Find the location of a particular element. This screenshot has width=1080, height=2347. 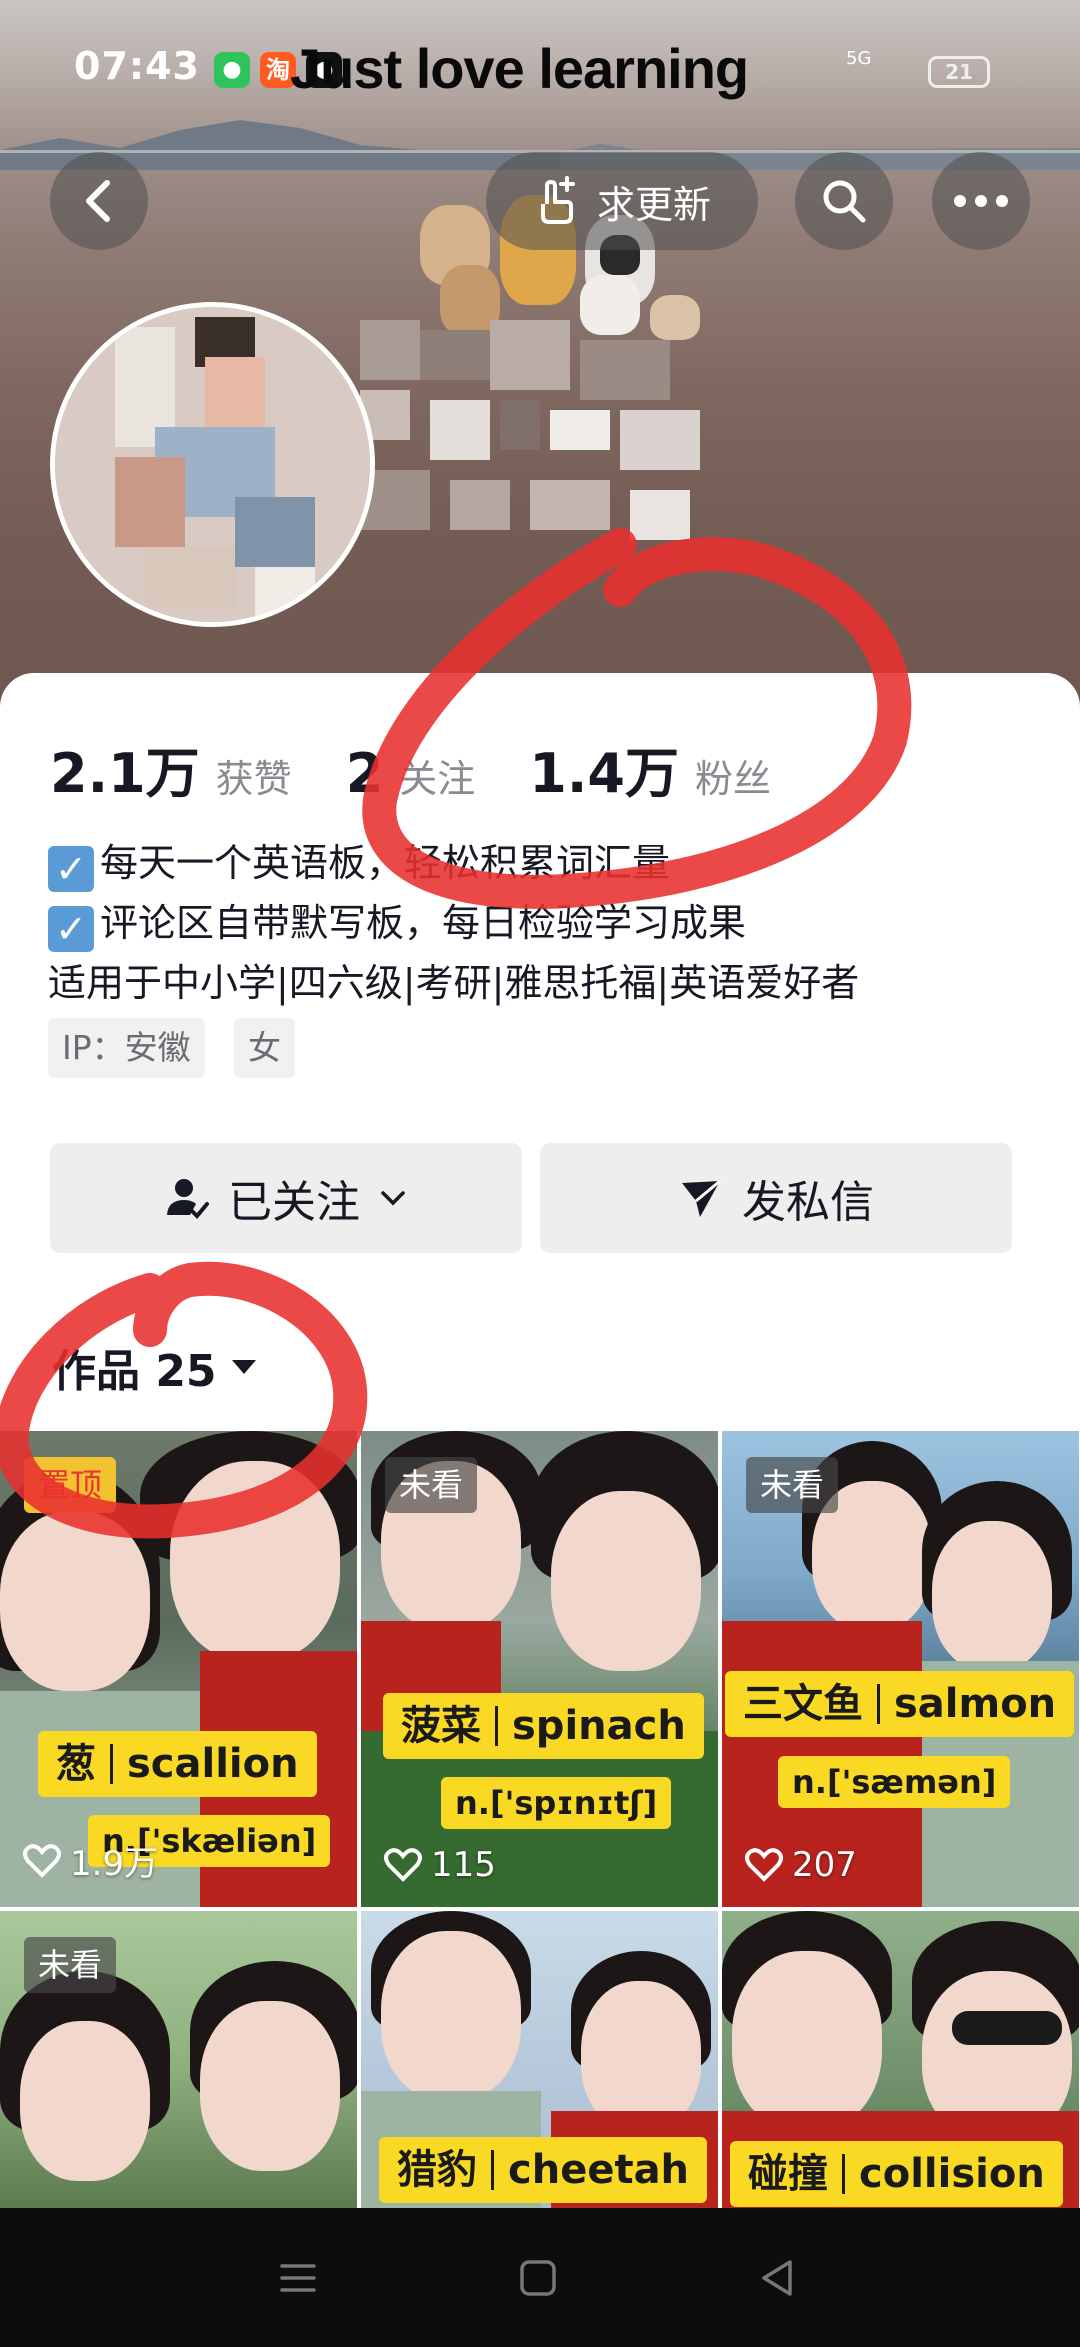

system-nav-bar is located at coordinates (540, 2277).